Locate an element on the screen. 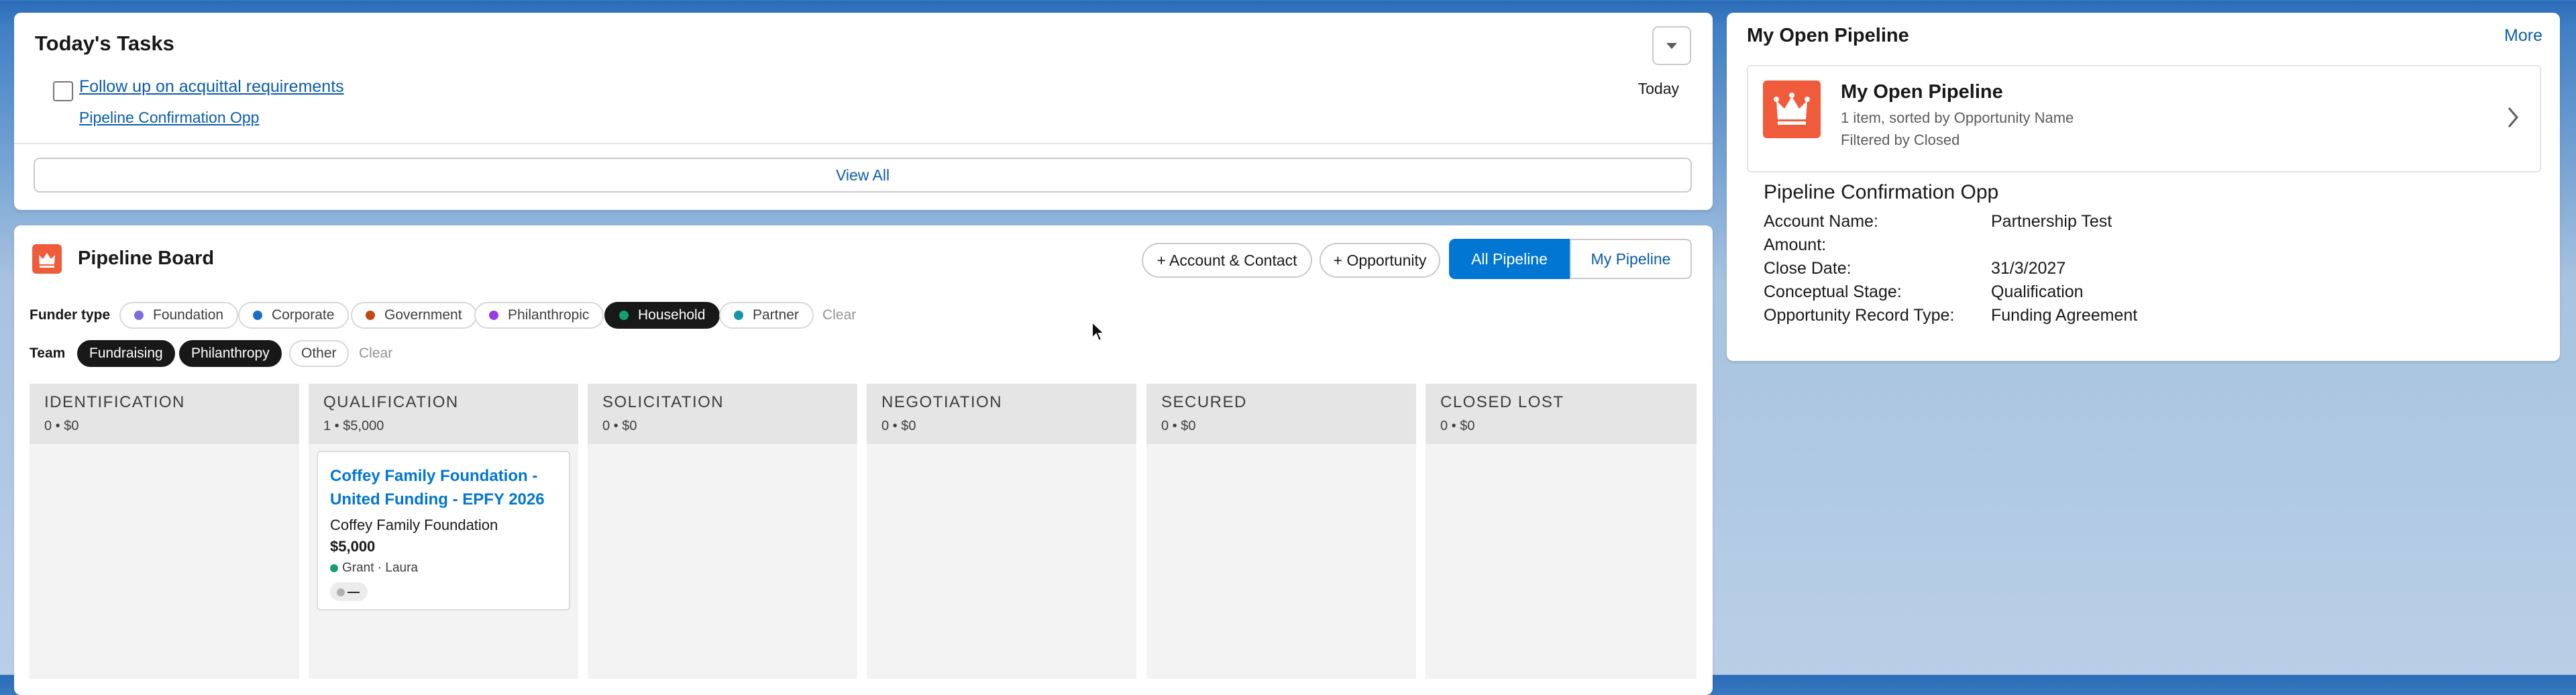 The width and height of the screenshot is (2576, 695). field-label-conceptual-stage: Conceptual Stage: is located at coordinates (1833, 291).